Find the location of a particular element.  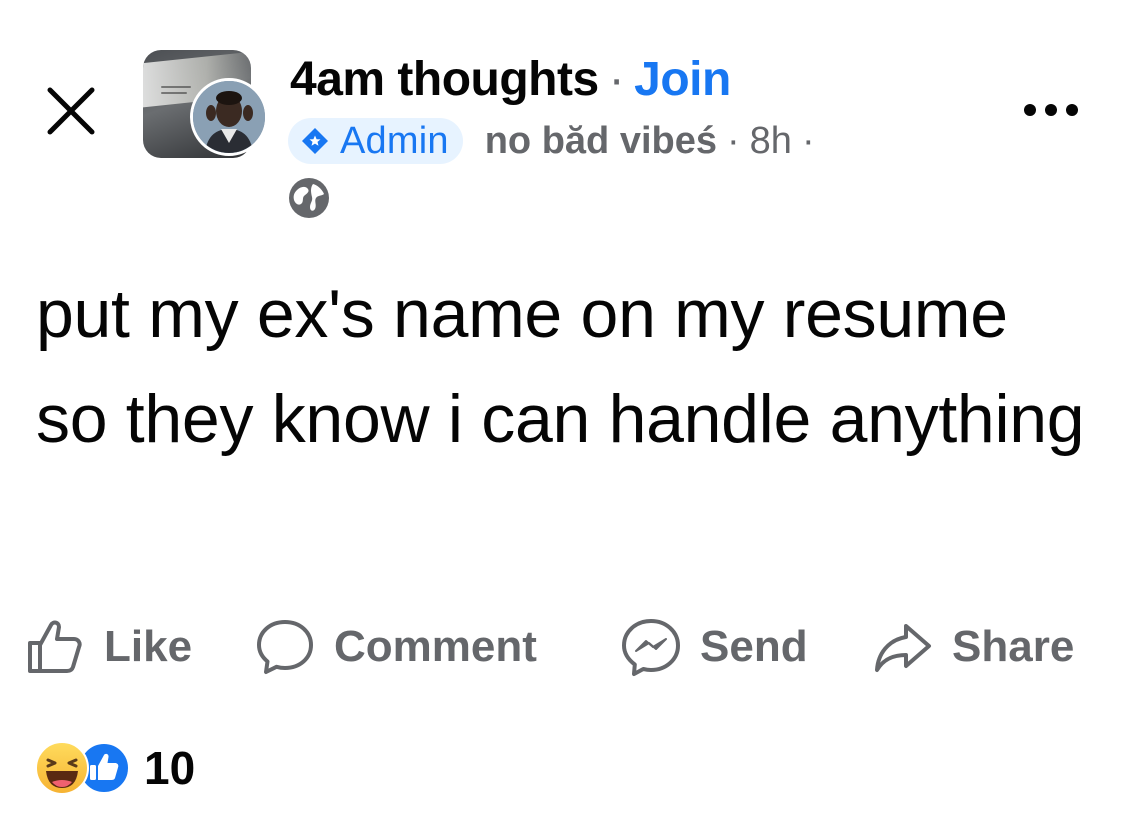

comment-button: Comment is located at coordinates (395, 647).